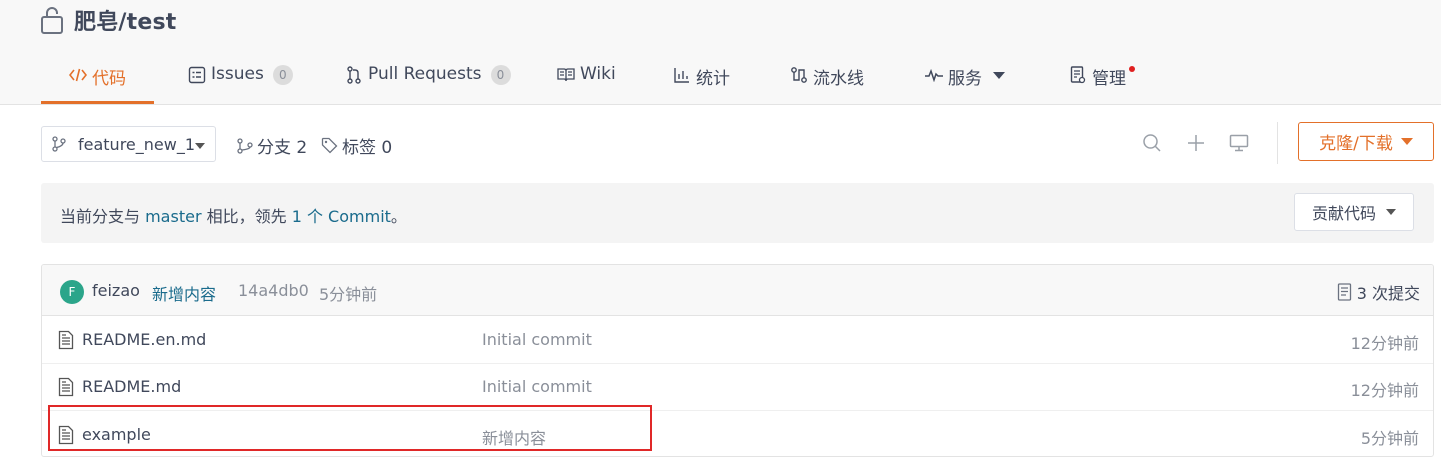  Describe the element at coordinates (137, 144) in the screenshot. I see `branch-name: feature_new_1` at that location.